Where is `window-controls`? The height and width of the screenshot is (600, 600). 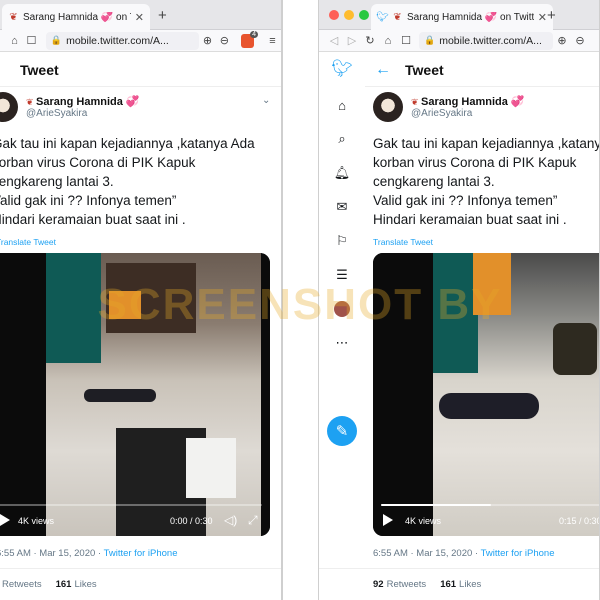 window-controls is located at coordinates (349, 15).